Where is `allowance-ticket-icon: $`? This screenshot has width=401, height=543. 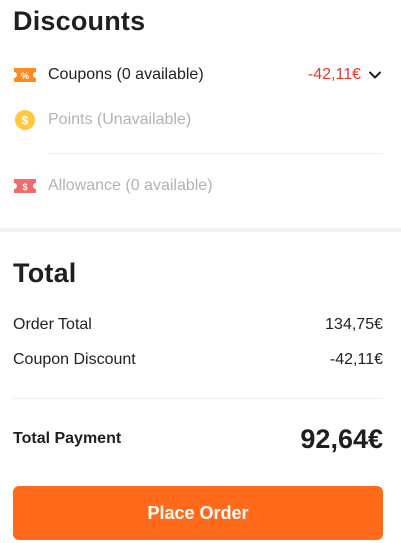
allowance-ticket-icon: $ is located at coordinates (25, 186).